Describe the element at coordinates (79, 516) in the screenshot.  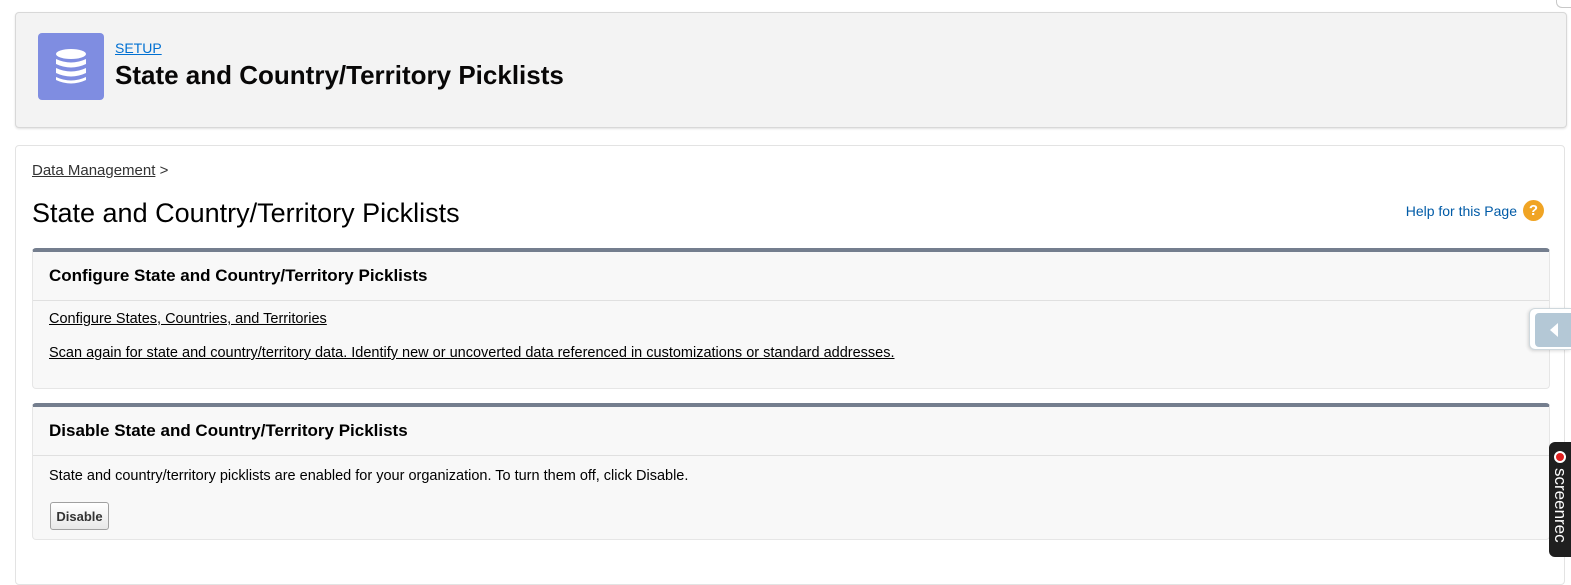
I see `disable-button: Disable` at that location.